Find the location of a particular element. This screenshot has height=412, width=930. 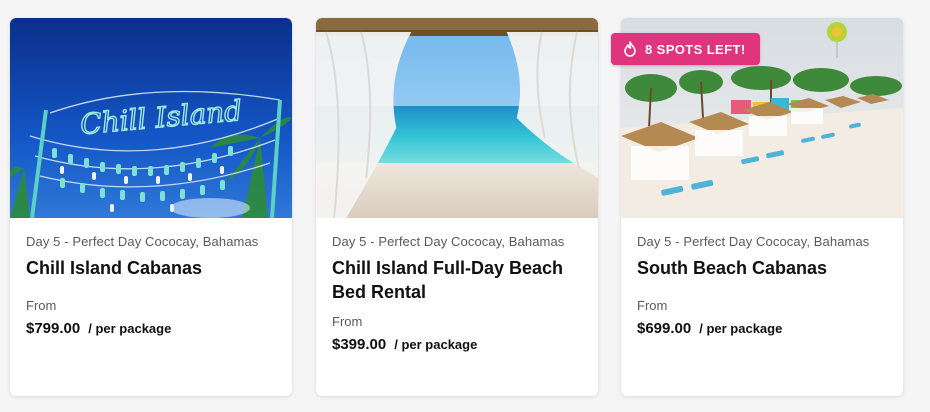

flame-icon is located at coordinates (630, 49).